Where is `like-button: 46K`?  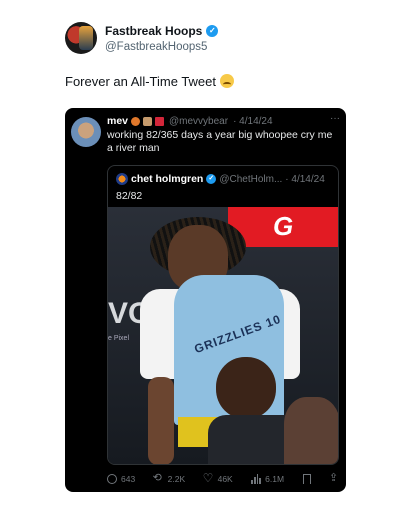
like-button: 46K is located at coordinates (218, 478).